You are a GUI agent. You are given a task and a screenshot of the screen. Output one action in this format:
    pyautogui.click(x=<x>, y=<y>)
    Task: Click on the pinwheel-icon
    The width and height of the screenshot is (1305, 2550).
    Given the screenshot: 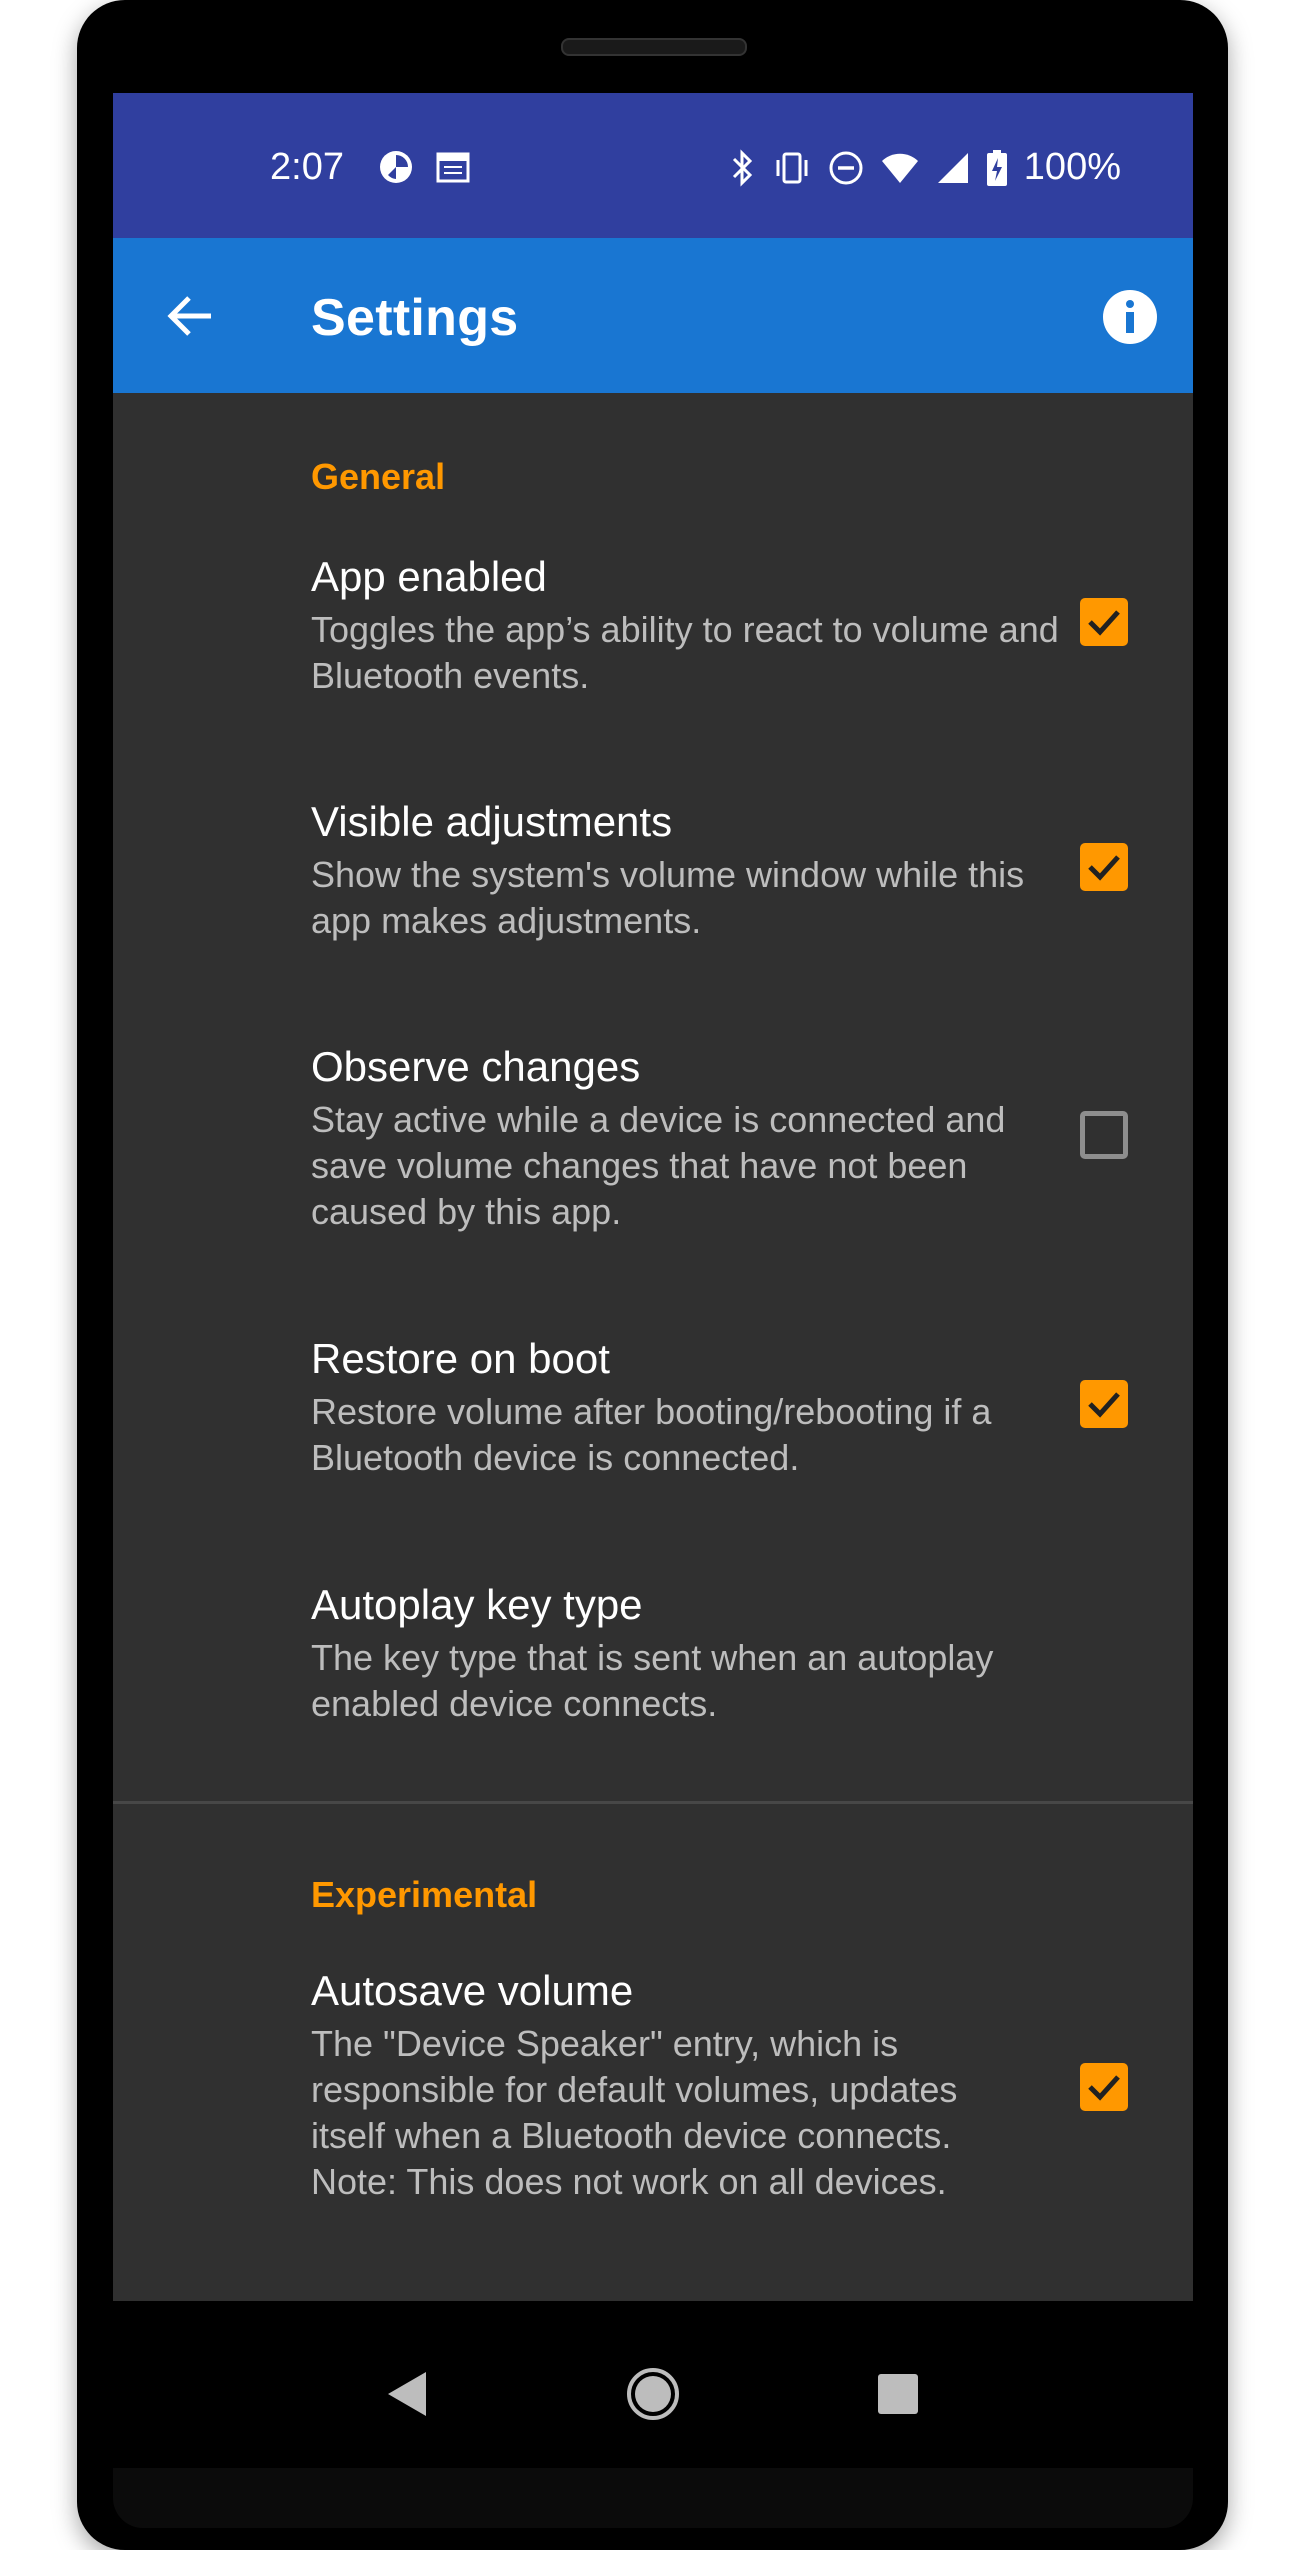 What is the action you would take?
    pyautogui.click(x=396, y=167)
    